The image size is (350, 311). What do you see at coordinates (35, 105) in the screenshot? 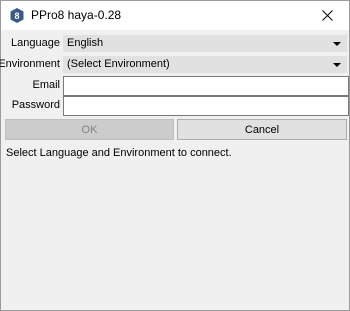
I see `password-label: Password` at bounding box center [35, 105].